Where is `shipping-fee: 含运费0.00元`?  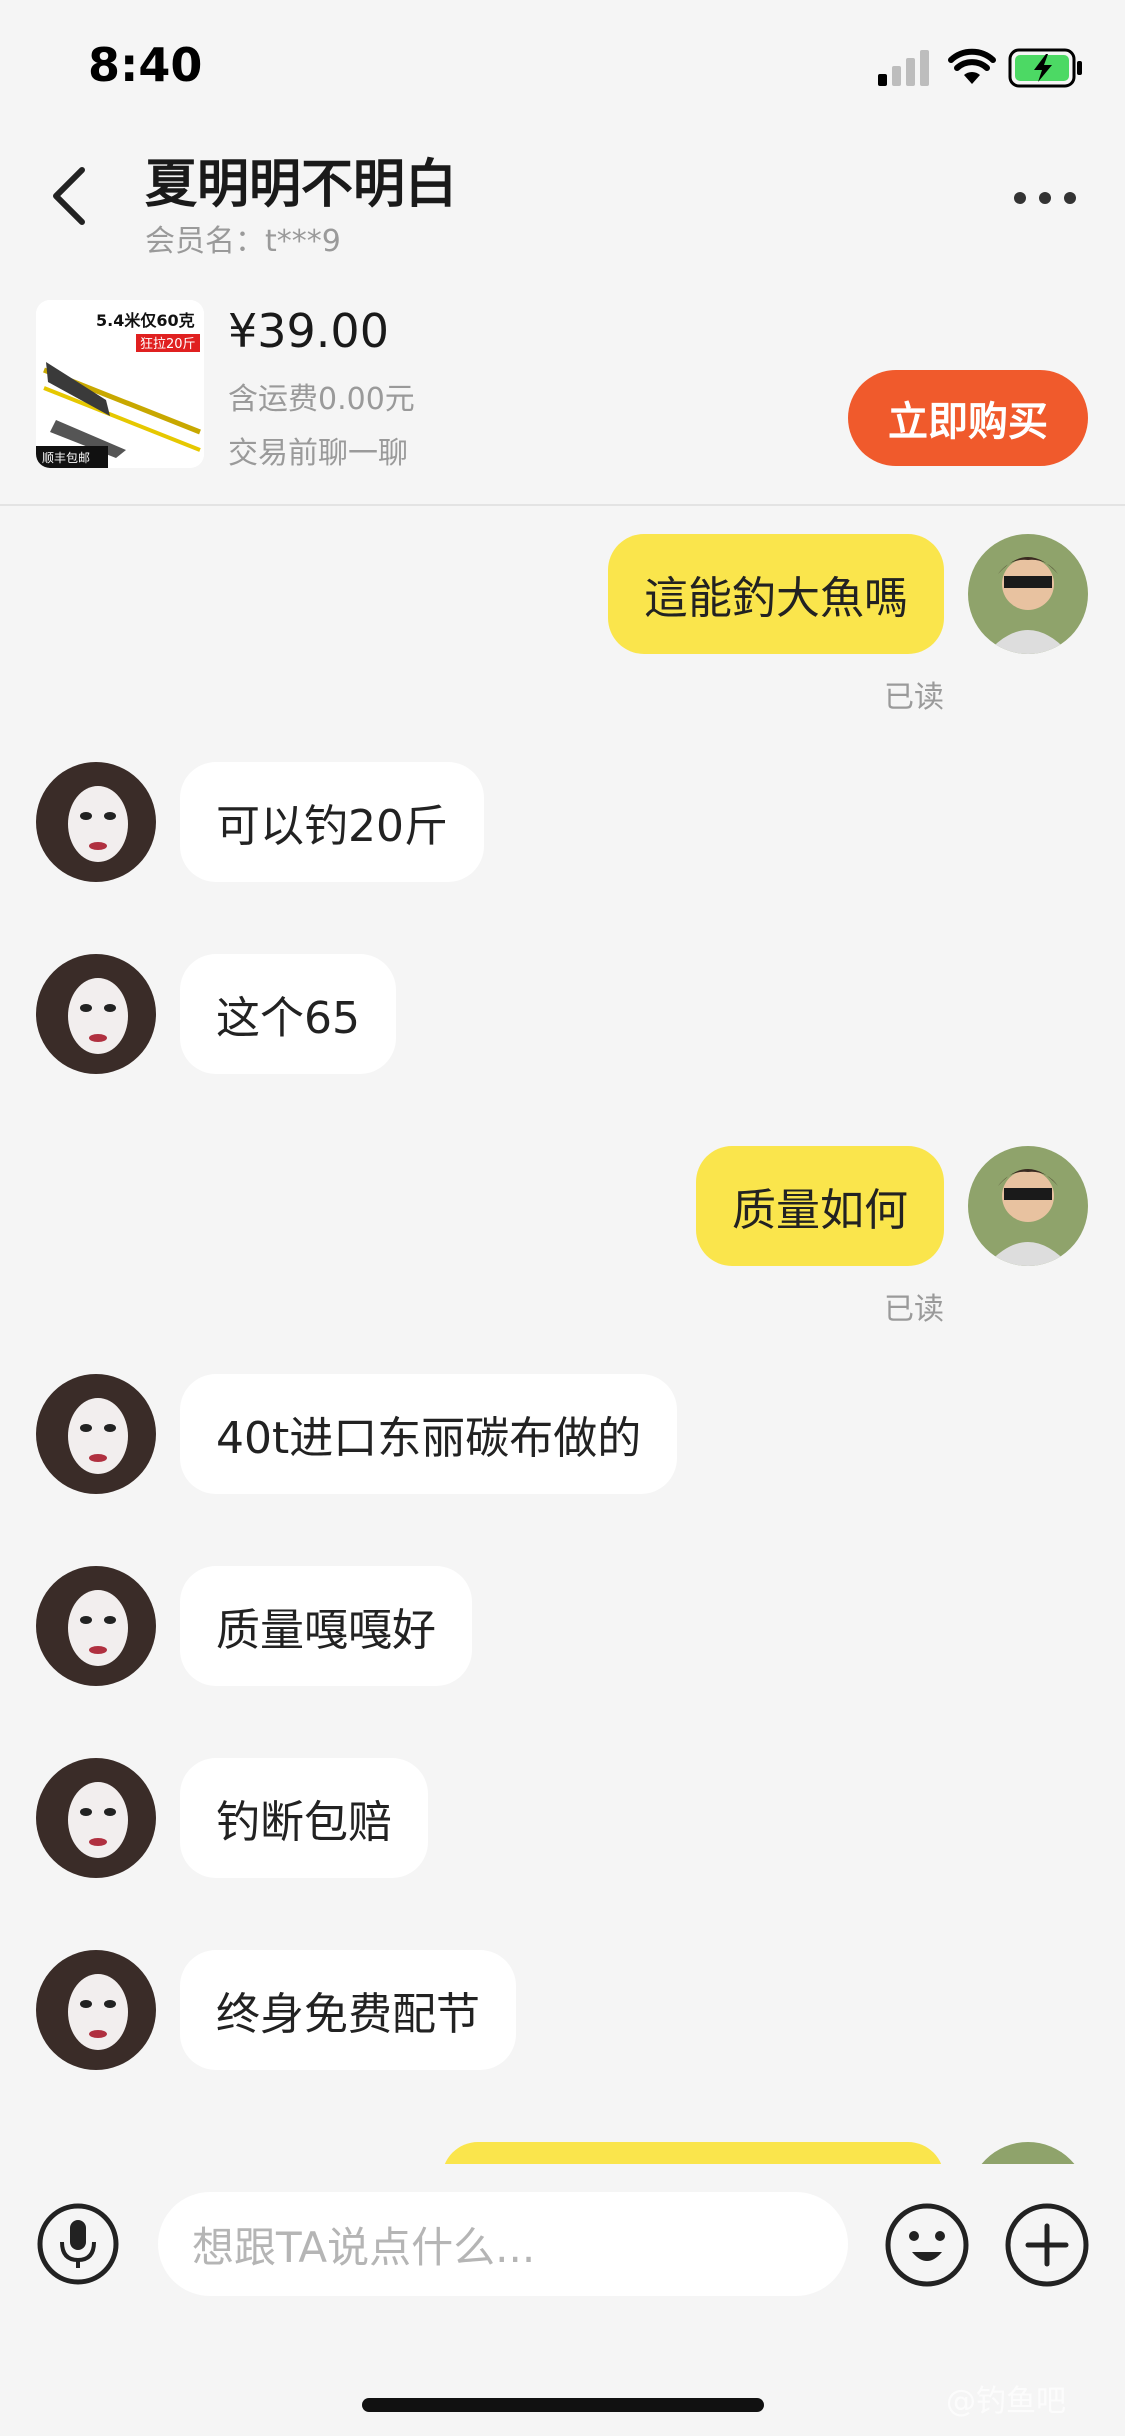
shipping-fee: 含运费0.00元 is located at coordinates (321, 399).